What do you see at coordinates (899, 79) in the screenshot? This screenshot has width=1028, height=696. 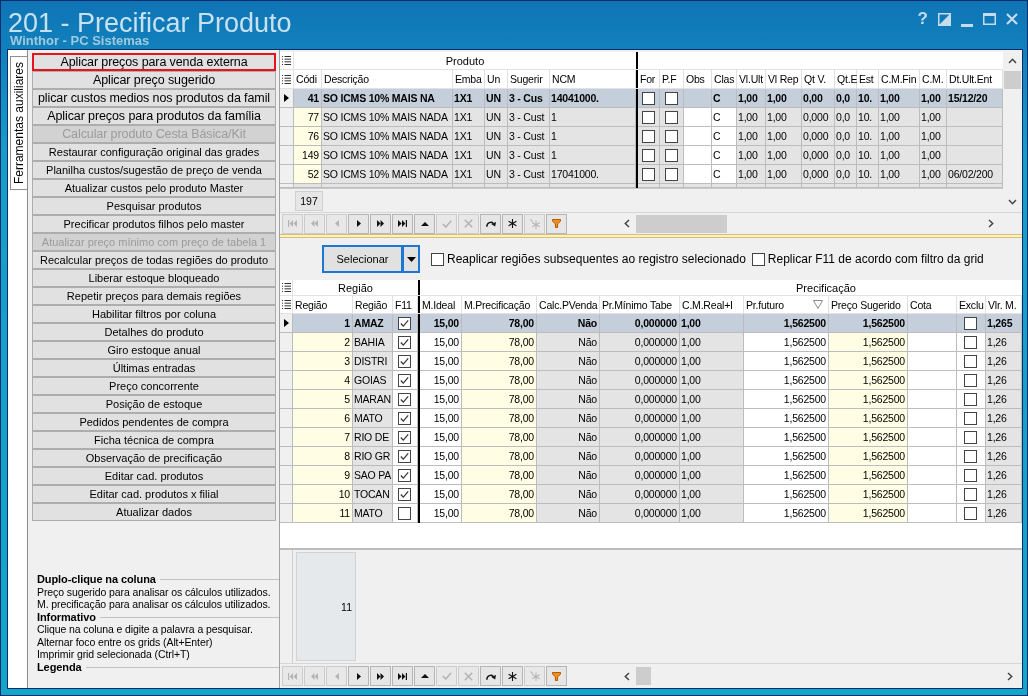 I see `column-header: C.M.Fin` at bounding box center [899, 79].